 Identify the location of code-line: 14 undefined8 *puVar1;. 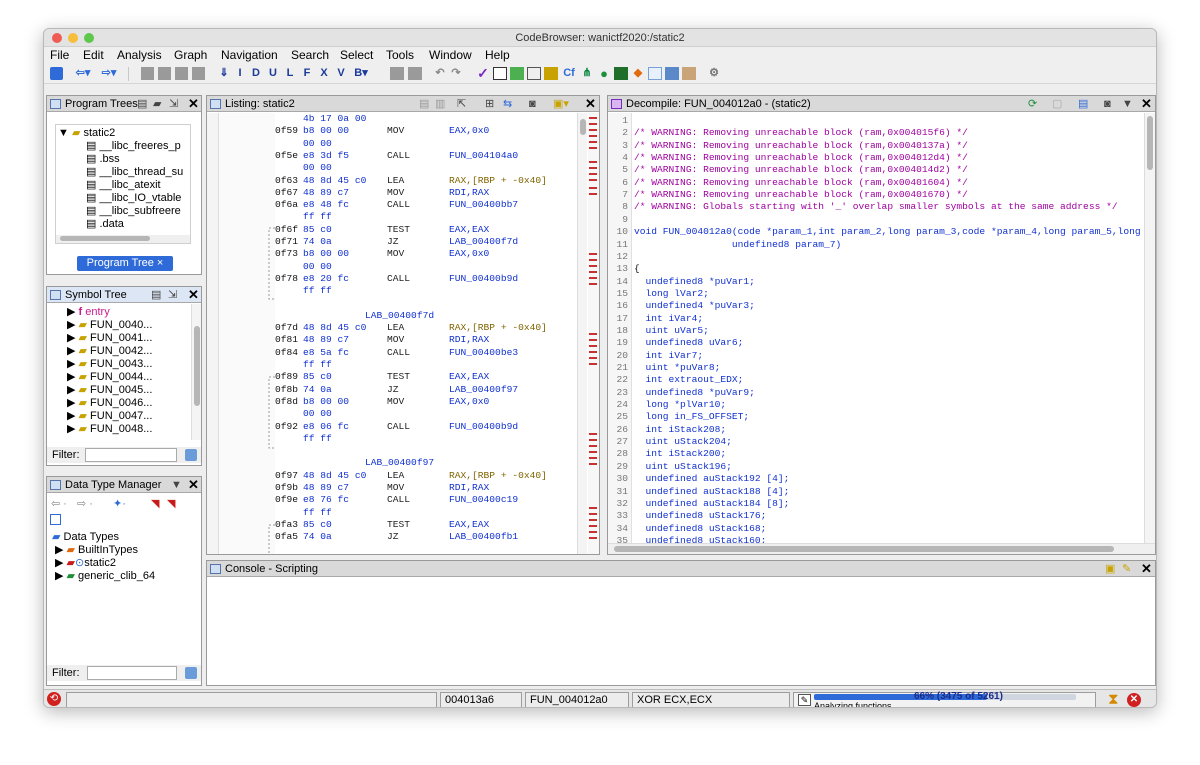
(681, 282).